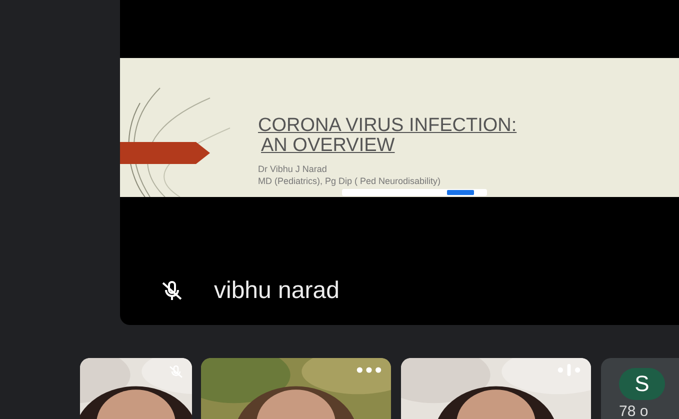 The width and height of the screenshot is (679, 419). I want to click on slide-title: CORONA VIRUS INFECTION:, so click(387, 126).